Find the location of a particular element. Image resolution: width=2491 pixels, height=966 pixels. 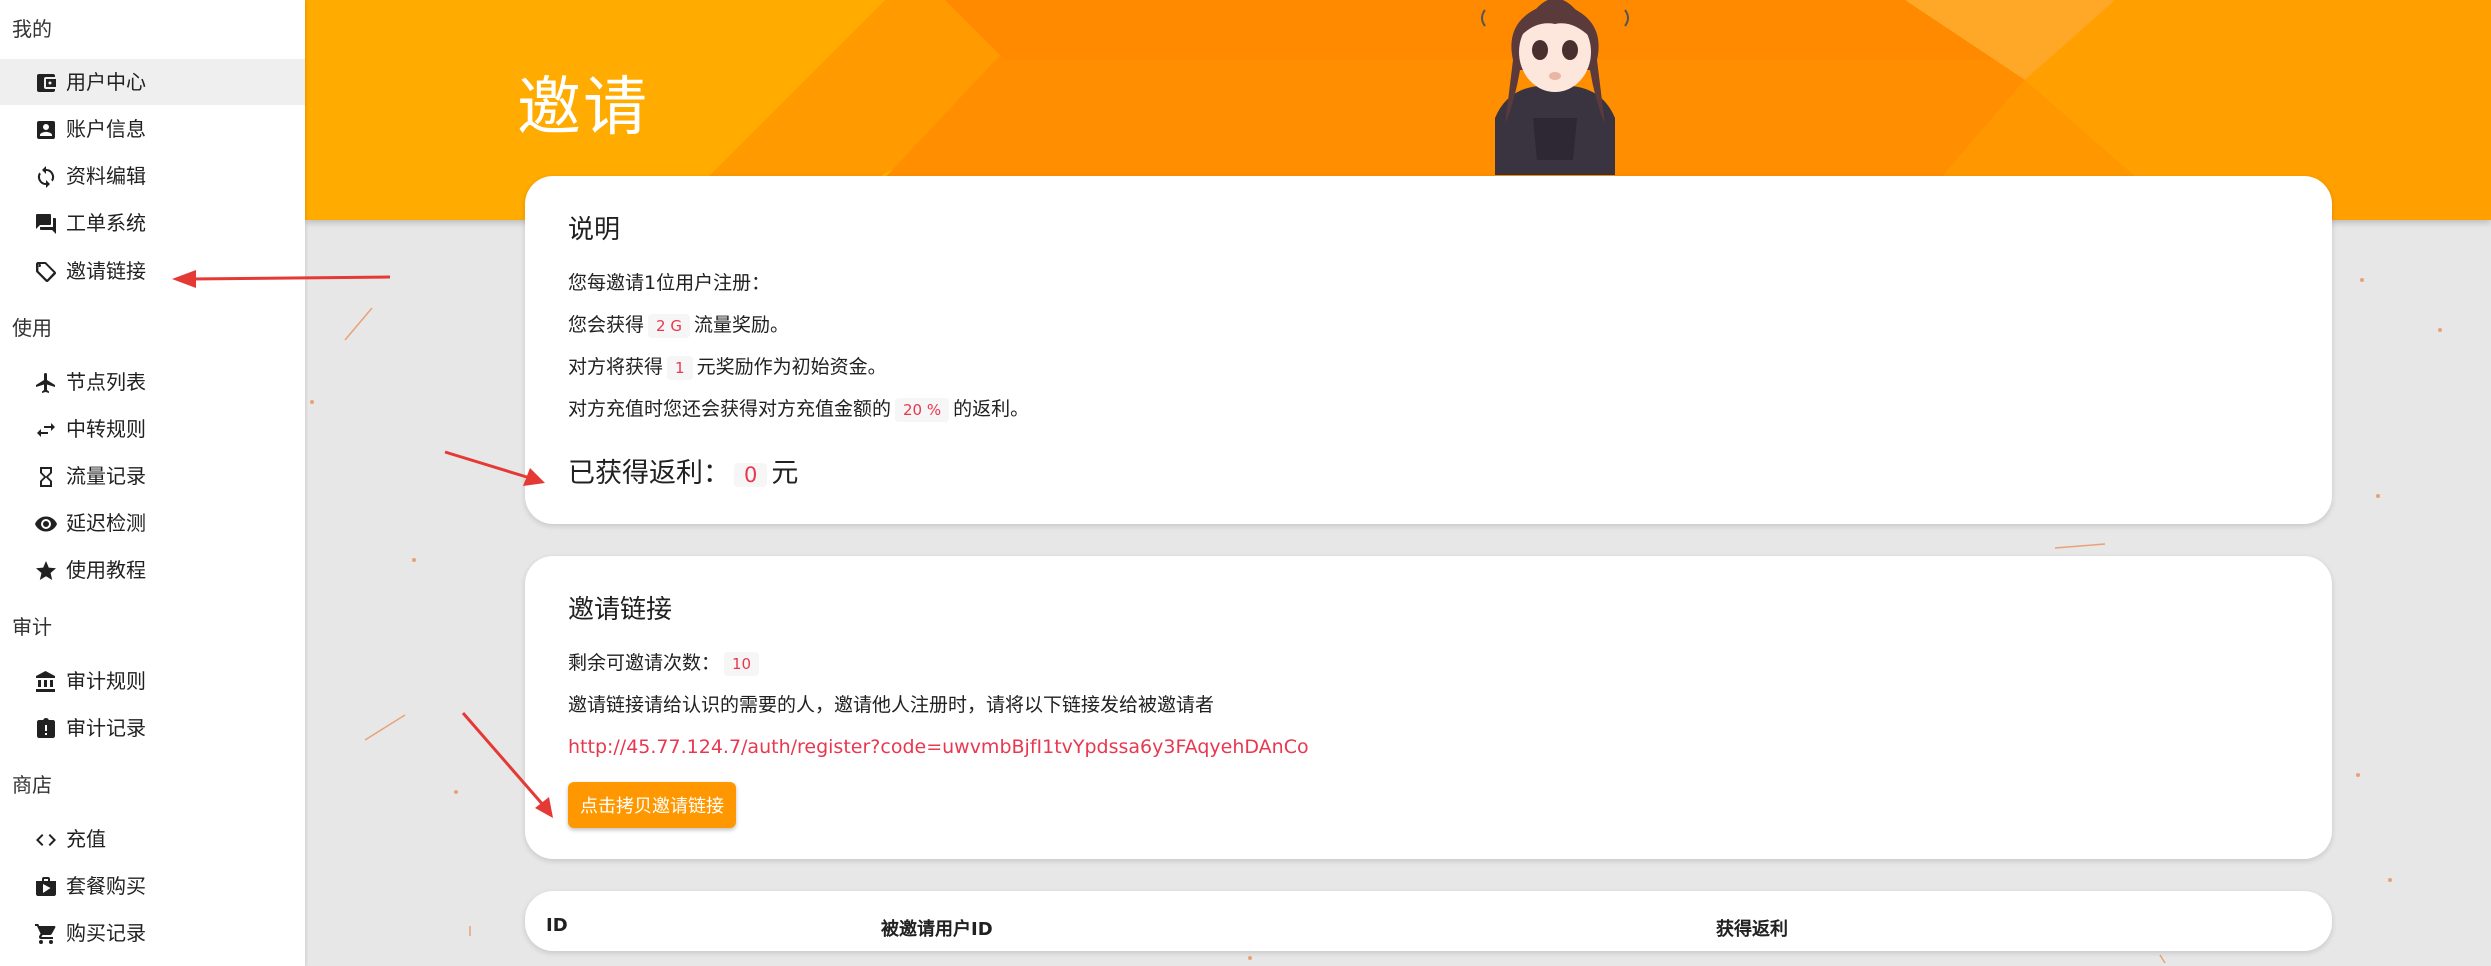

earned-rebate-unit: 元 is located at coordinates (785, 473).